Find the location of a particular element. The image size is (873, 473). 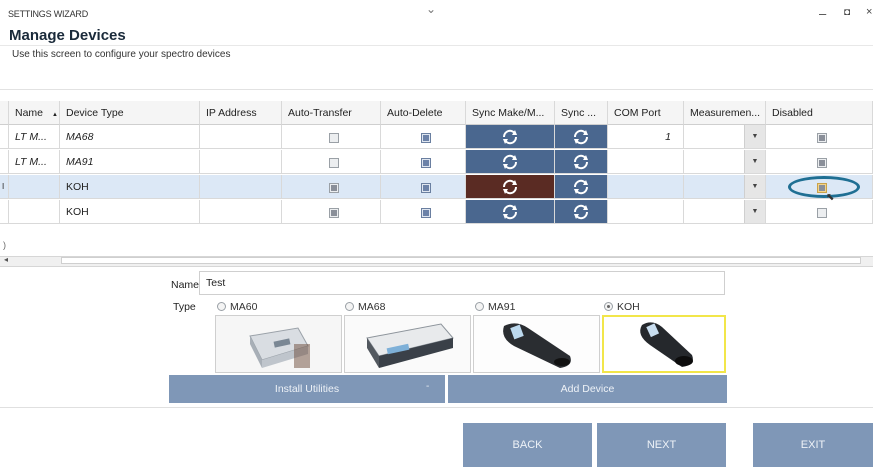

footer-divider is located at coordinates (436, 407).